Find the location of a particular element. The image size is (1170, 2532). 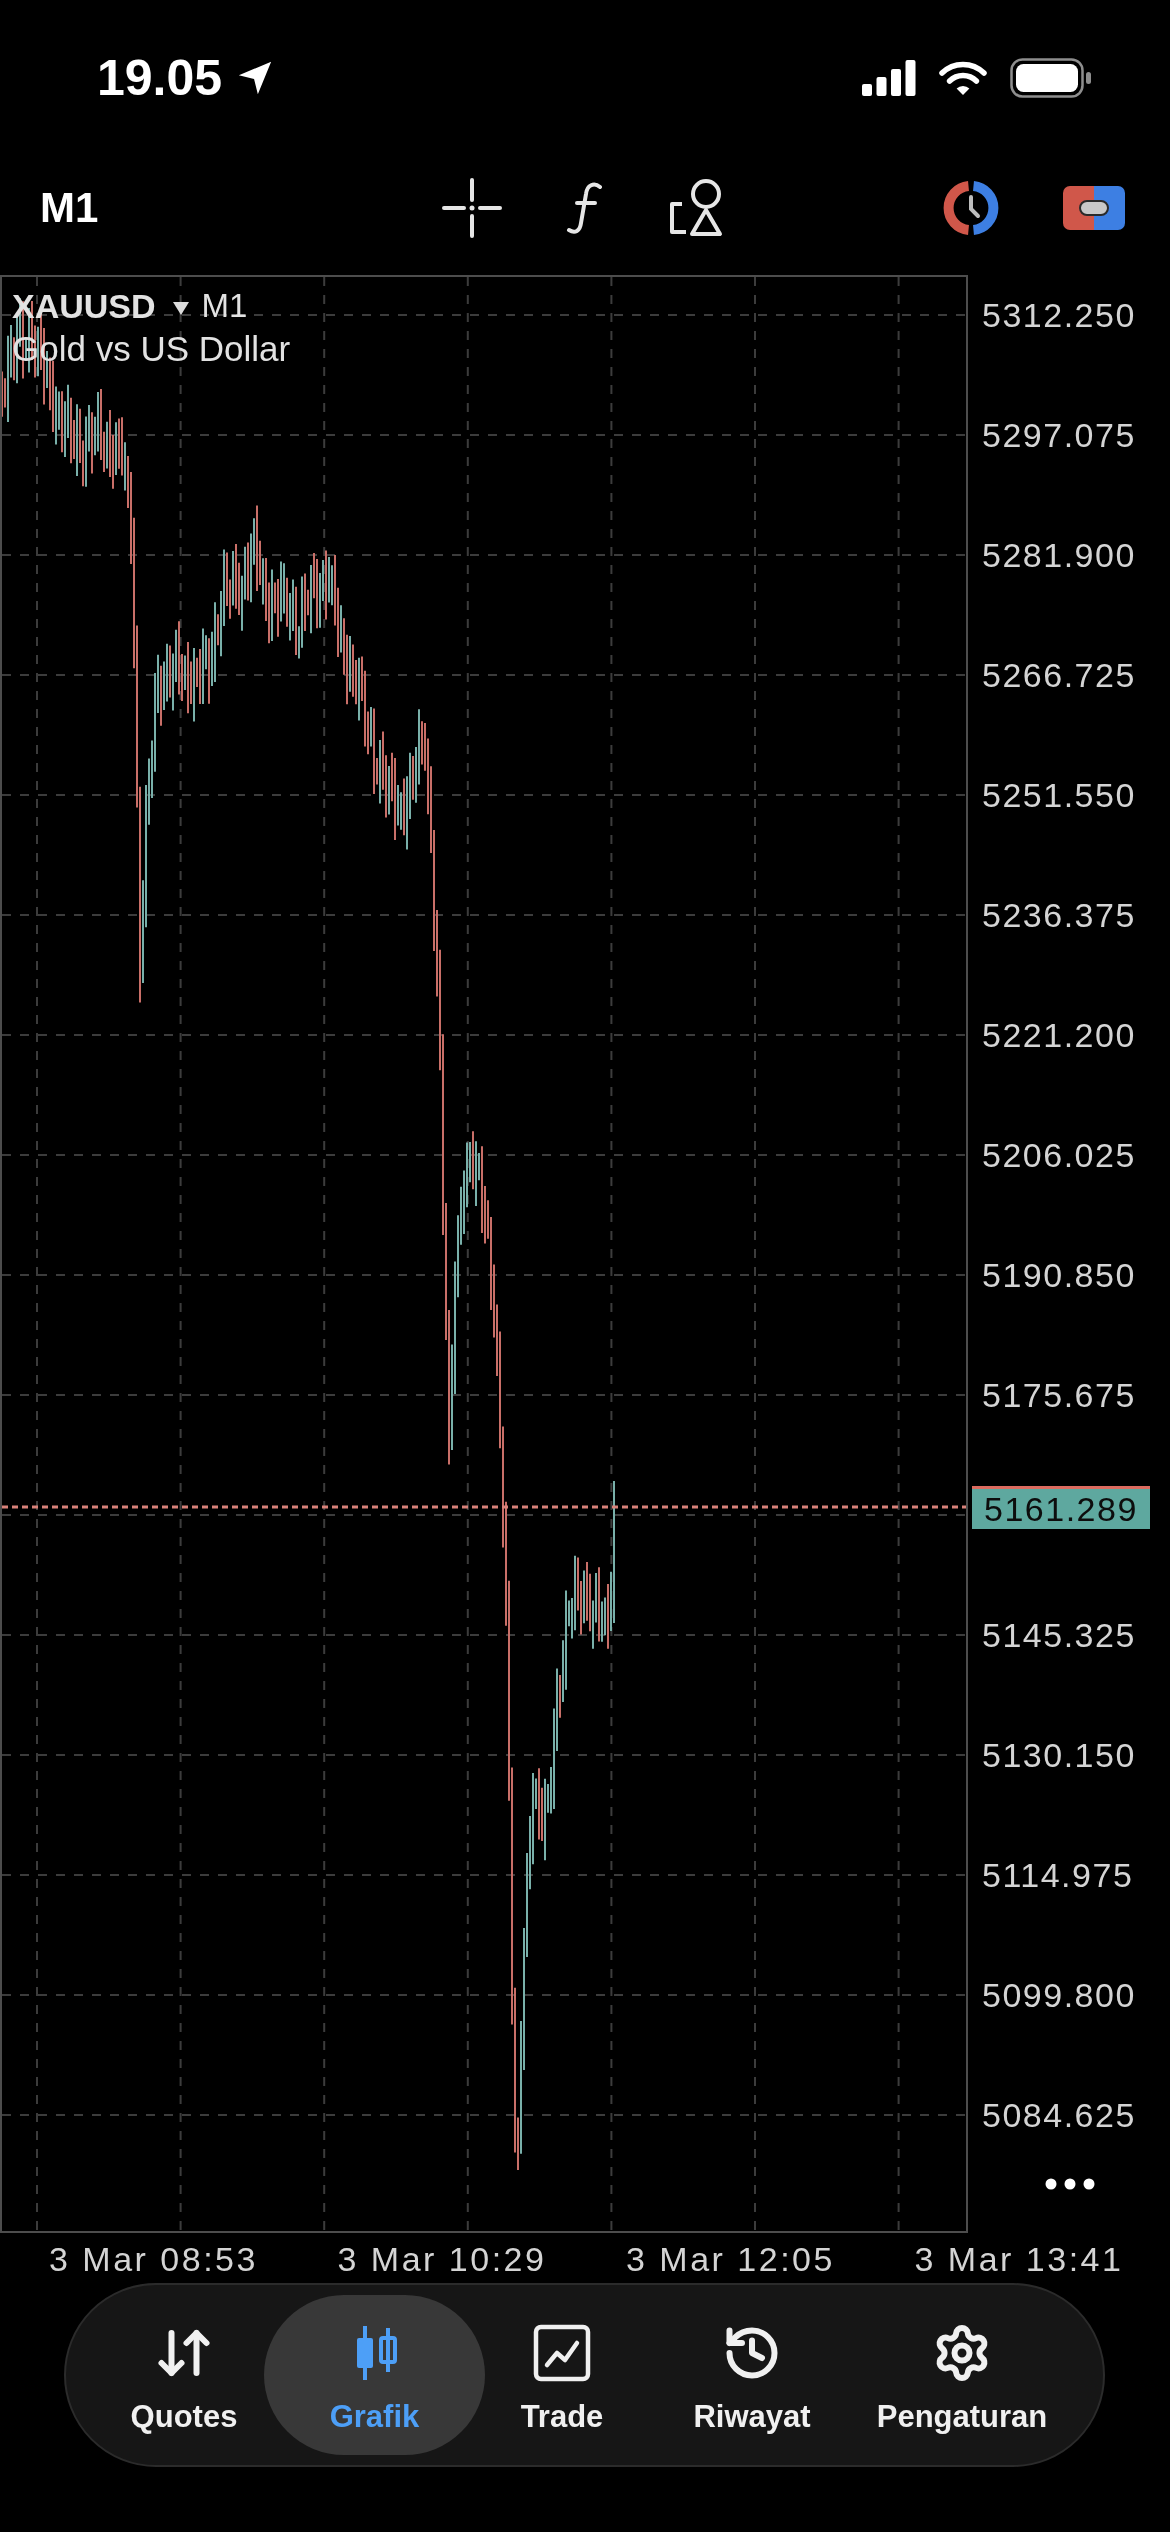

price-axis-label: 5084.625 is located at coordinates (1059, 2115).